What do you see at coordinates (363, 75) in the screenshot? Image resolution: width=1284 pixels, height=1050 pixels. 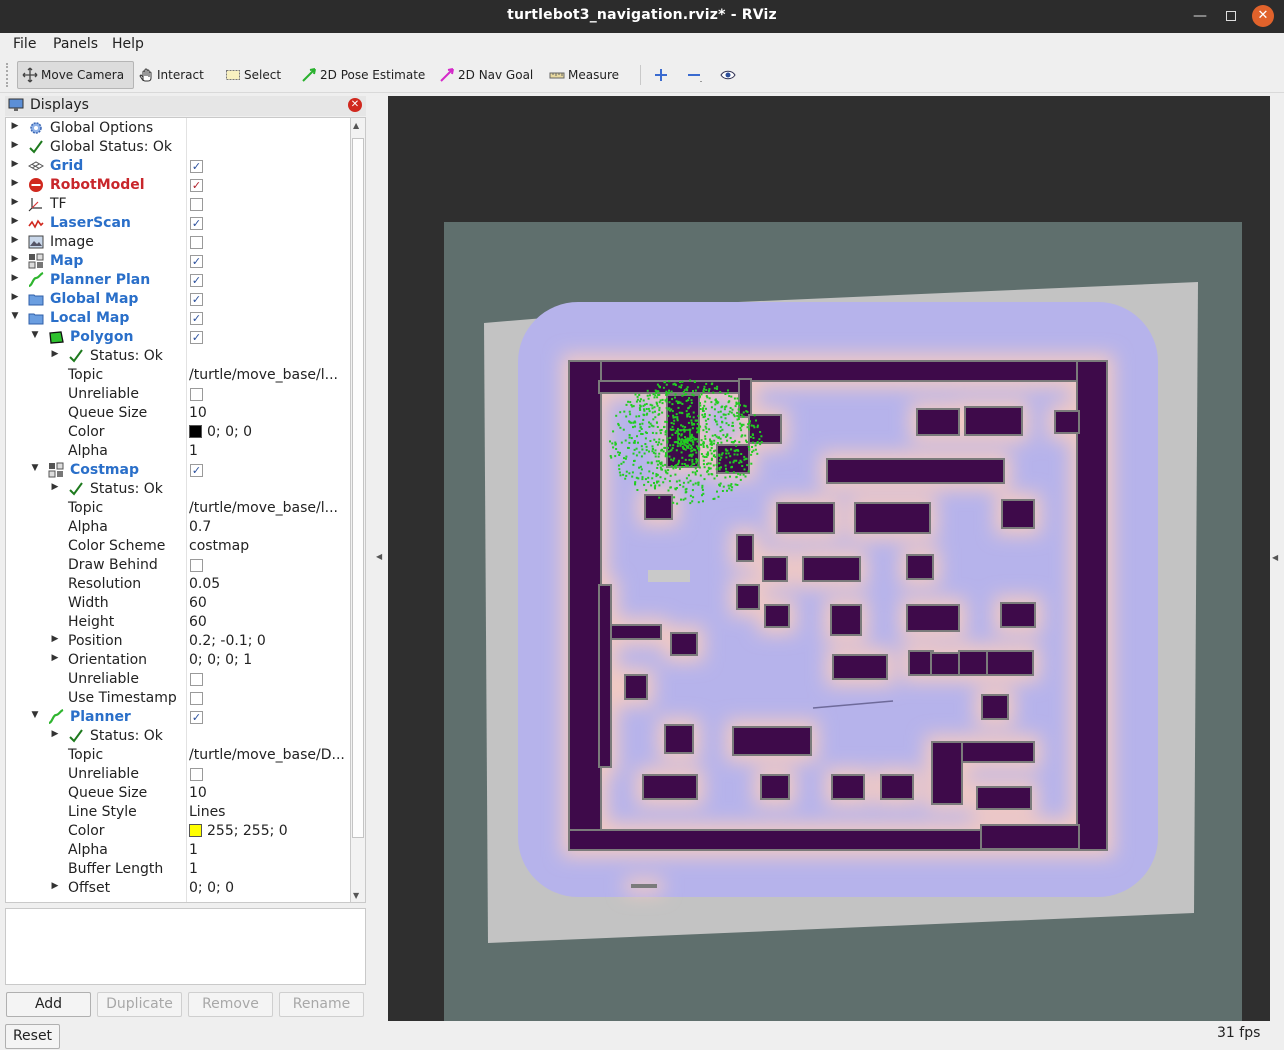 I see `pose-estimate-button: 2D Pose Estimate` at bounding box center [363, 75].